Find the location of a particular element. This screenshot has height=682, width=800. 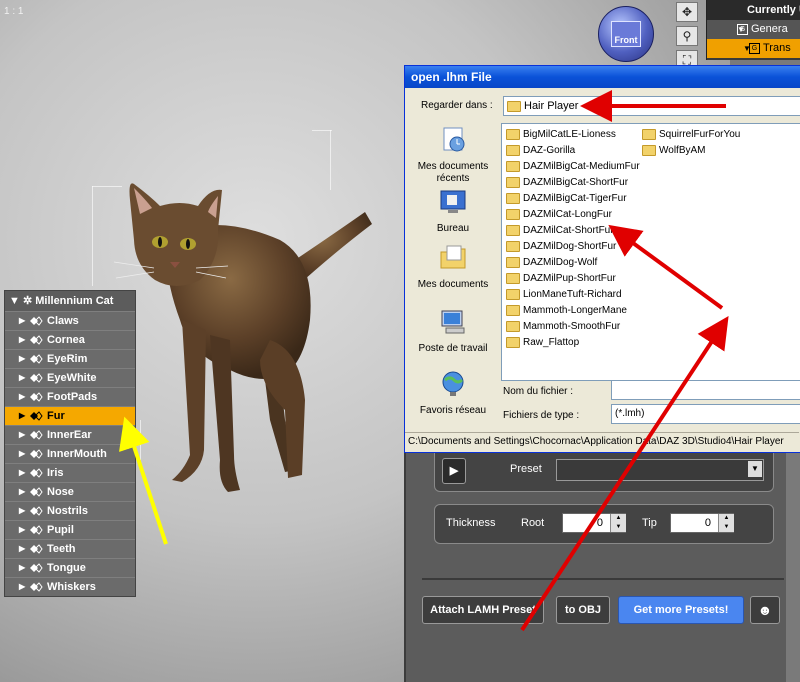

tree-item-nose: ▶ Nose is located at coordinates (70, 491).